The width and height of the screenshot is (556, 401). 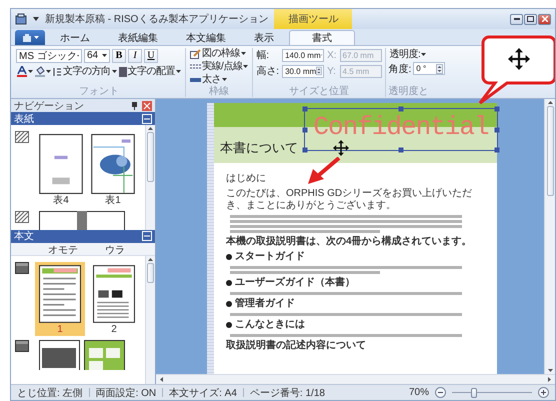 What do you see at coordinates (49, 55) in the screenshot?
I see `font-dropdown: MS ゴシック` at bounding box center [49, 55].